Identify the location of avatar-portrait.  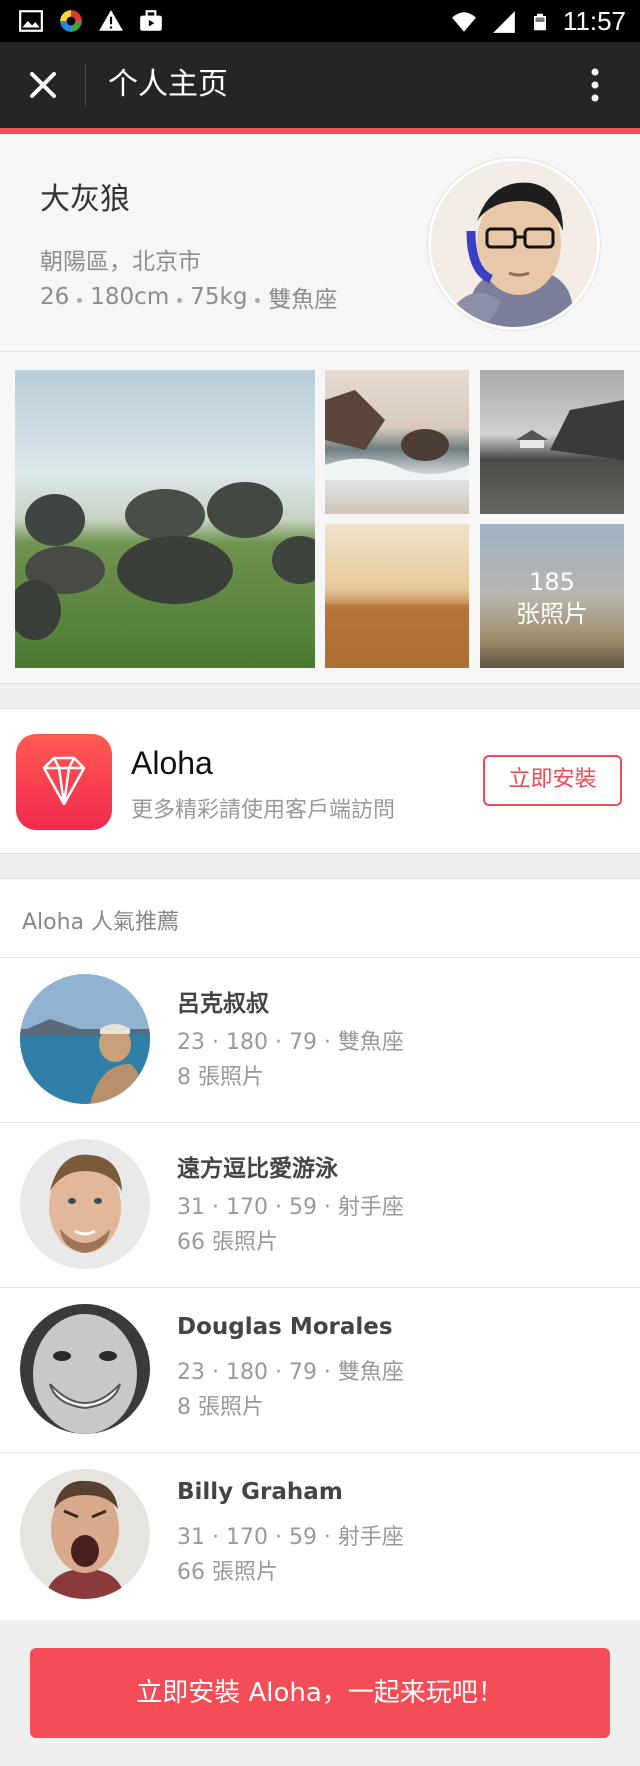
(514, 244).